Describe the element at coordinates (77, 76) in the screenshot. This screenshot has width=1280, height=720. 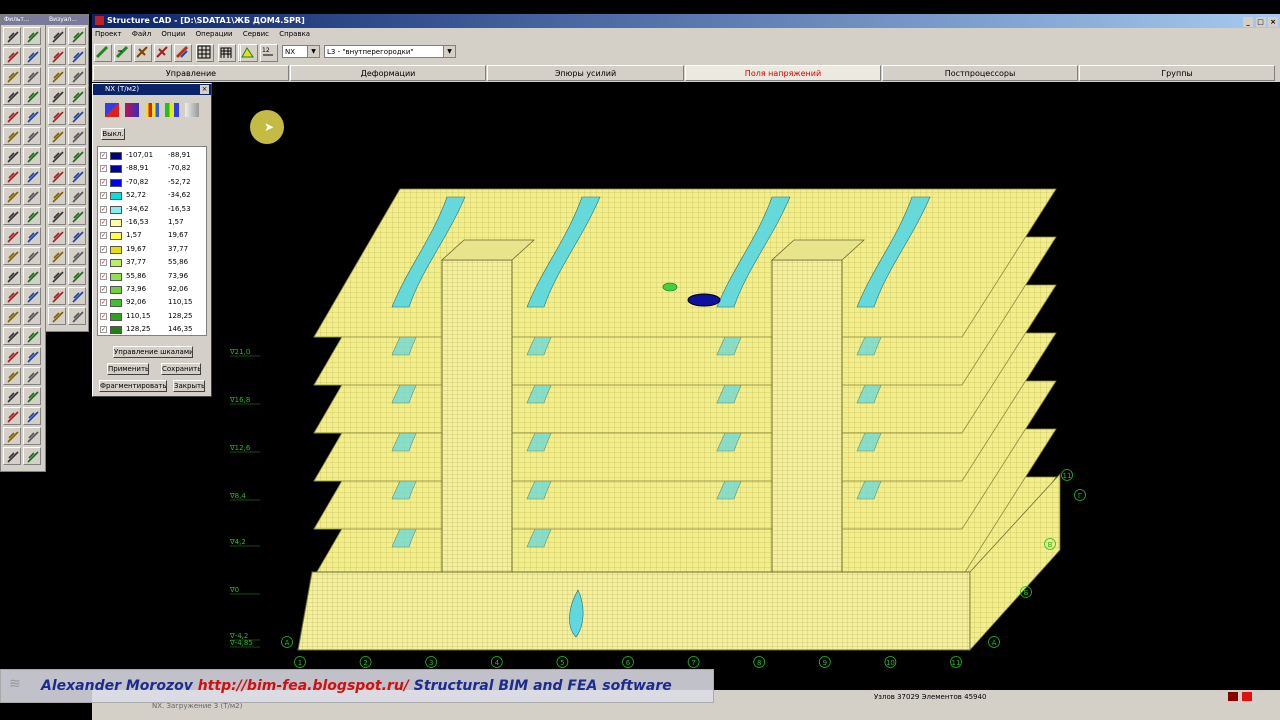
I see `palette2-tool-6-icon` at that location.